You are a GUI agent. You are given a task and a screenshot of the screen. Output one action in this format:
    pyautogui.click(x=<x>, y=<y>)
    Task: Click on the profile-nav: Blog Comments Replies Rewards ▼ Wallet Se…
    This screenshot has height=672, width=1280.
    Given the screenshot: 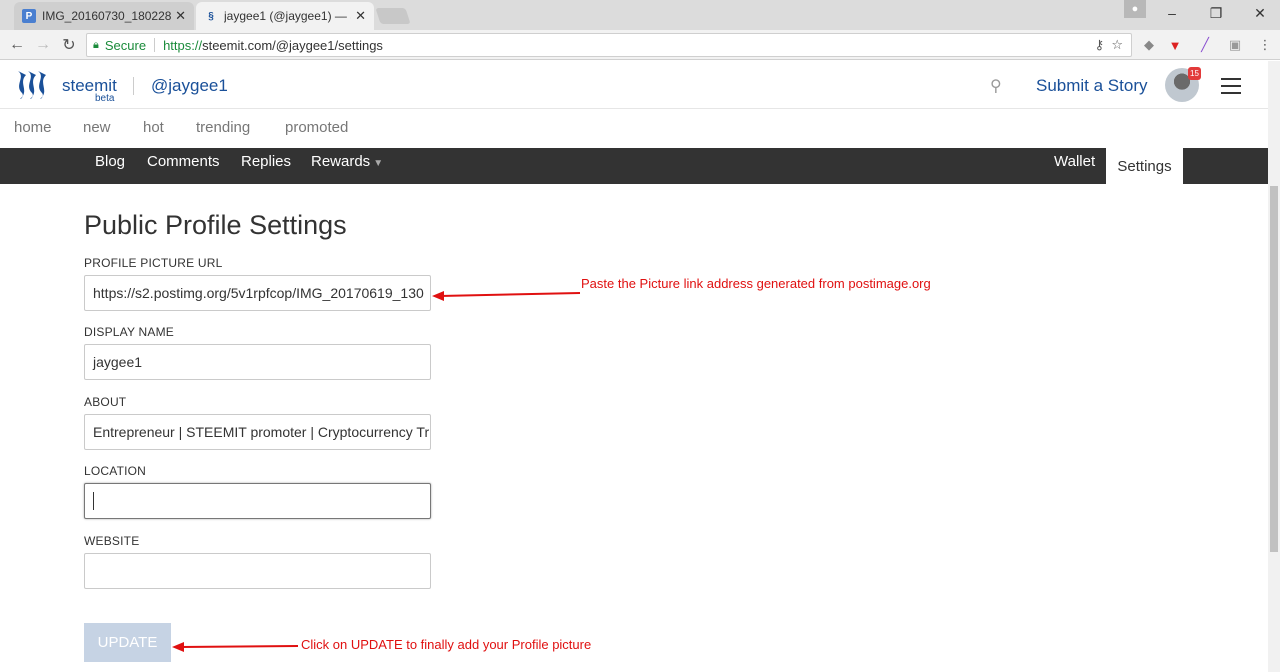 What is the action you would take?
    pyautogui.click(x=634, y=166)
    